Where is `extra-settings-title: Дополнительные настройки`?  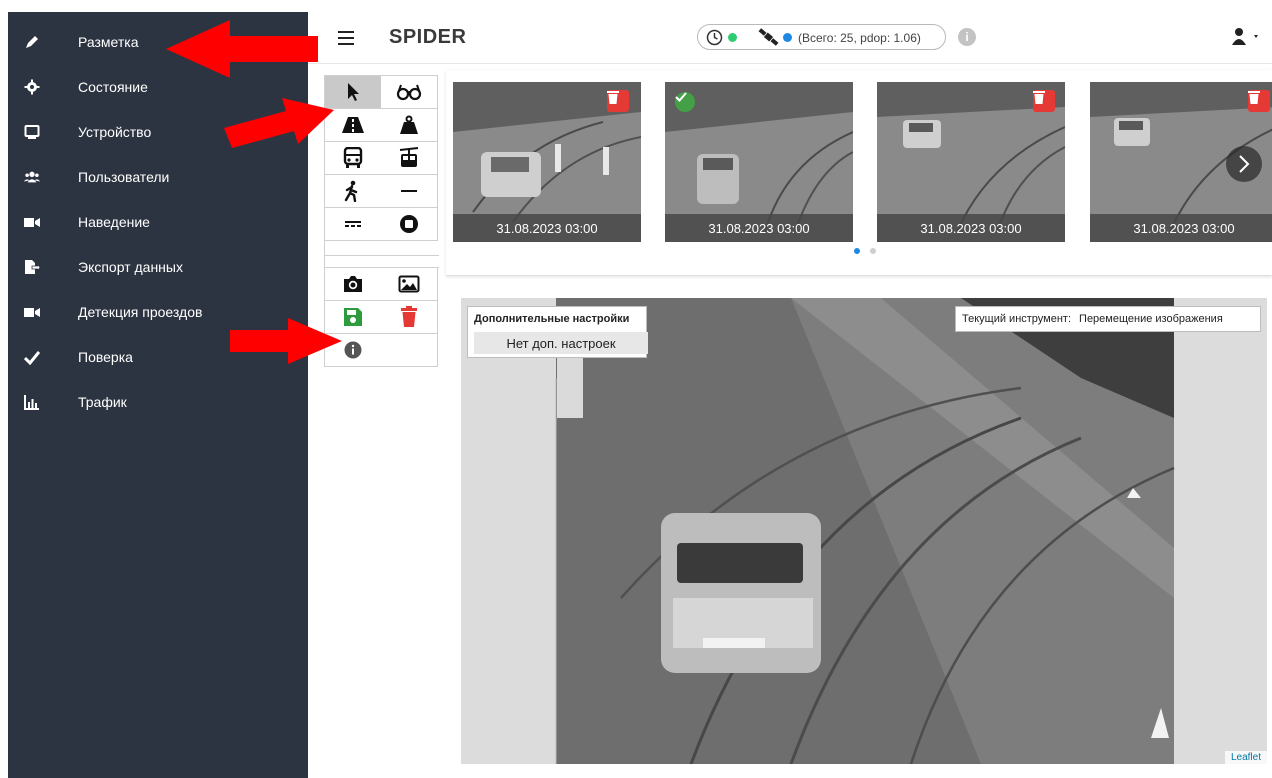
extra-settings-title: Дополнительные настройки is located at coordinates (552, 319).